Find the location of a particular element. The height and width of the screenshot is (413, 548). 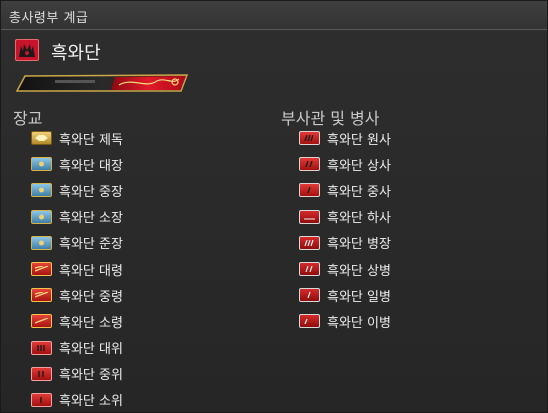

officer-rank-item: 흑와단 소위 is located at coordinates (77, 400).